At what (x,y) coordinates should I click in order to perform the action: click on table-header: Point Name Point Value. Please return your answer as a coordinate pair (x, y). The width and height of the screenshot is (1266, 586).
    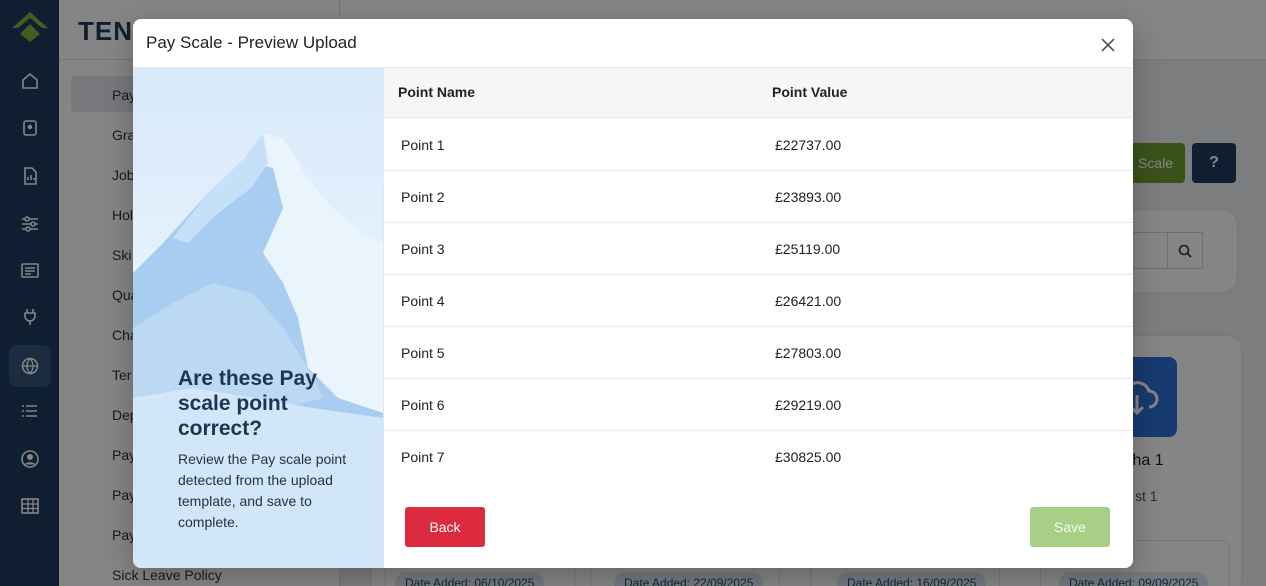
    Looking at the image, I should click on (758, 93).